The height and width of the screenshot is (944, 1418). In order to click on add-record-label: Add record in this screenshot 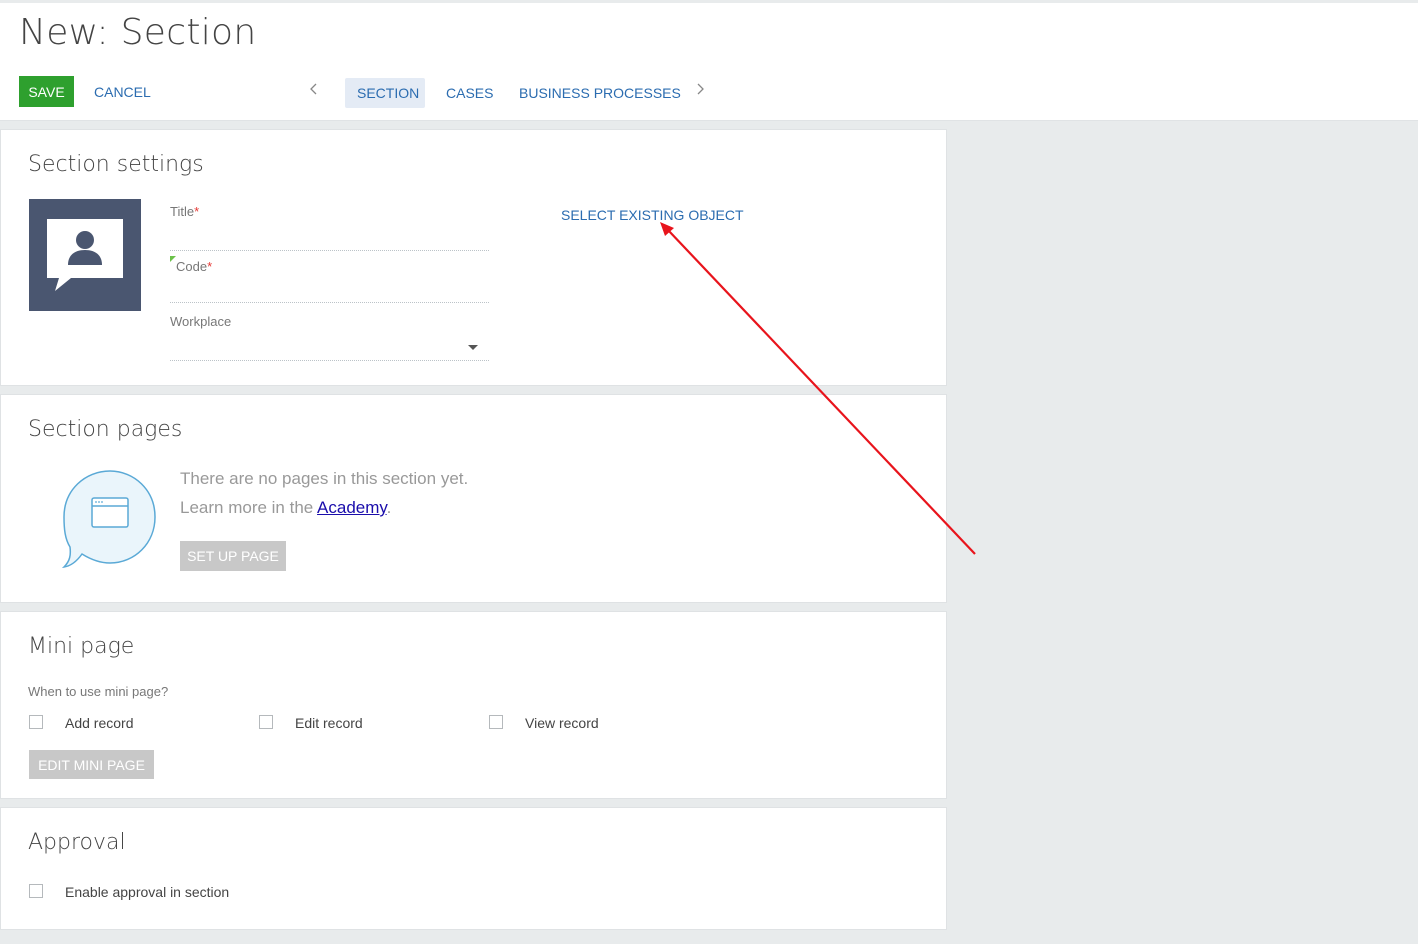, I will do `click(99, 723)`.